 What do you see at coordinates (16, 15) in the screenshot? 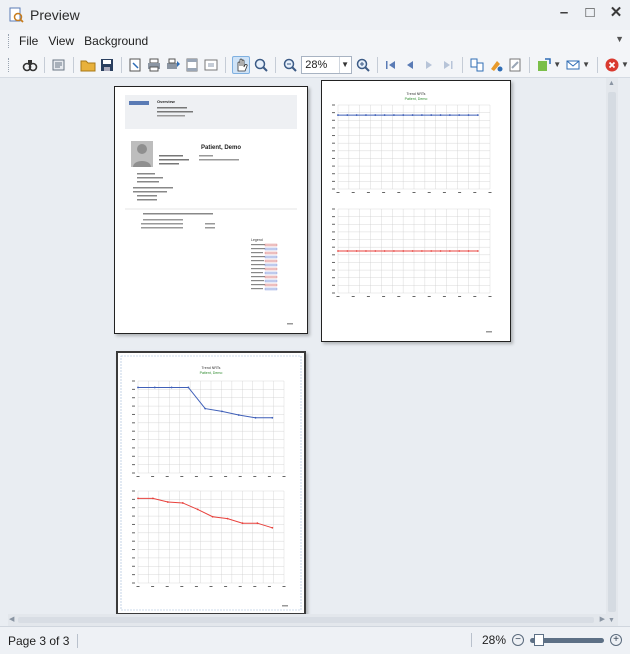
I see `preview-app-icon` at bounding box center [16, 15].